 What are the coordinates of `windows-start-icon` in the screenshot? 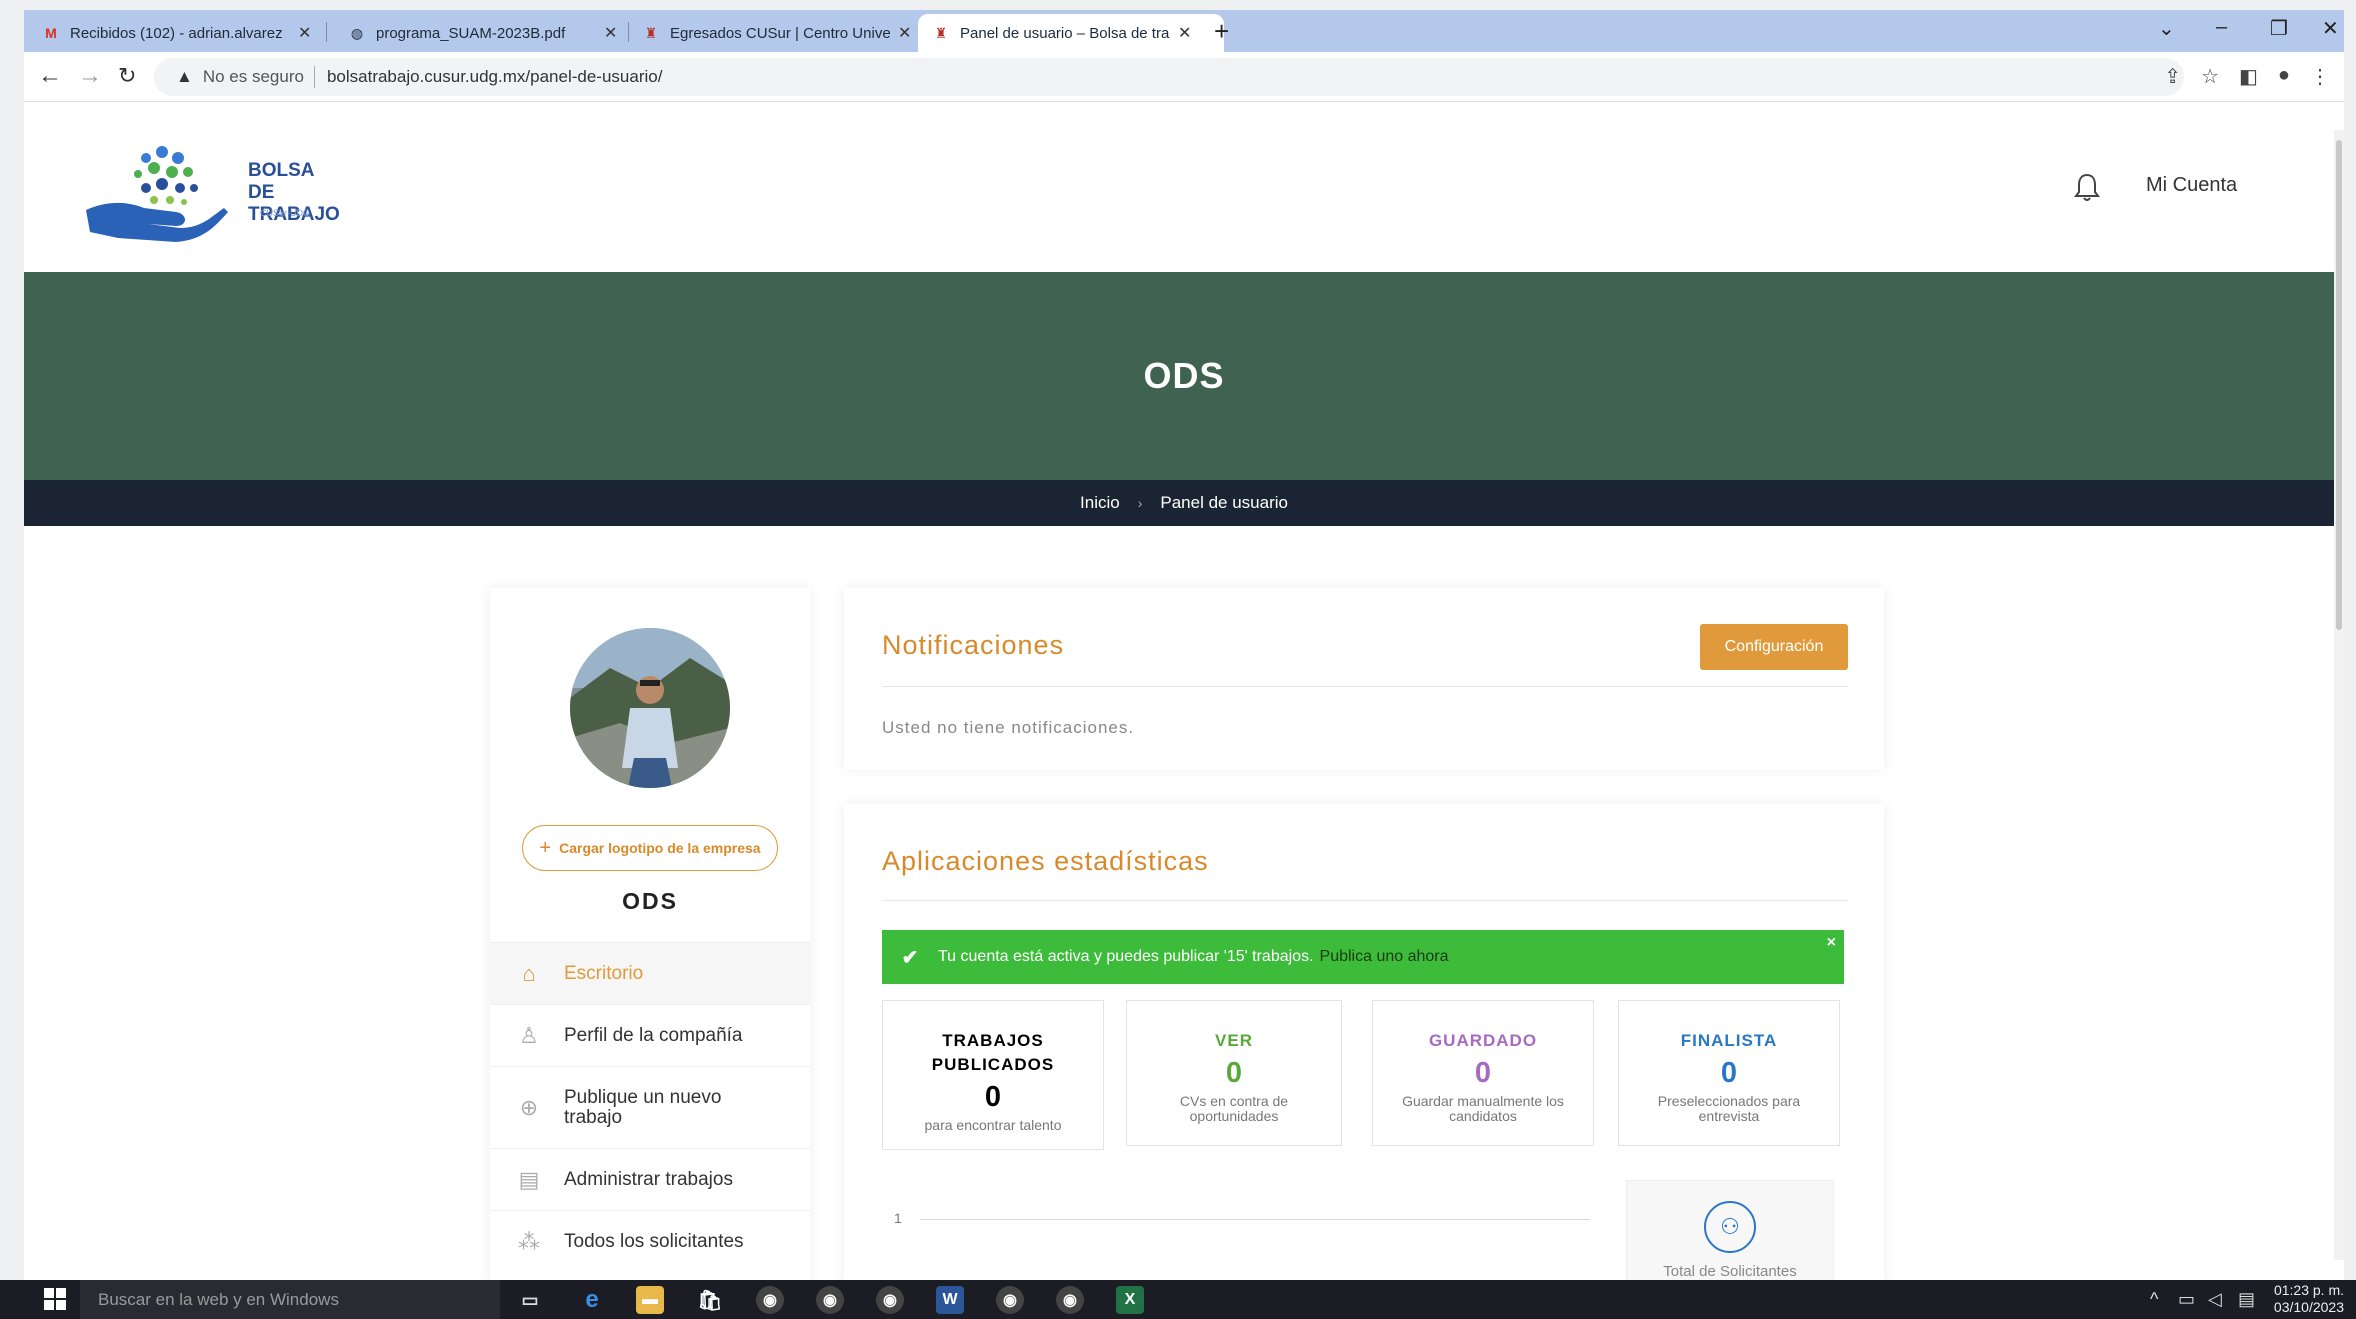 It's located at (55, 1299).